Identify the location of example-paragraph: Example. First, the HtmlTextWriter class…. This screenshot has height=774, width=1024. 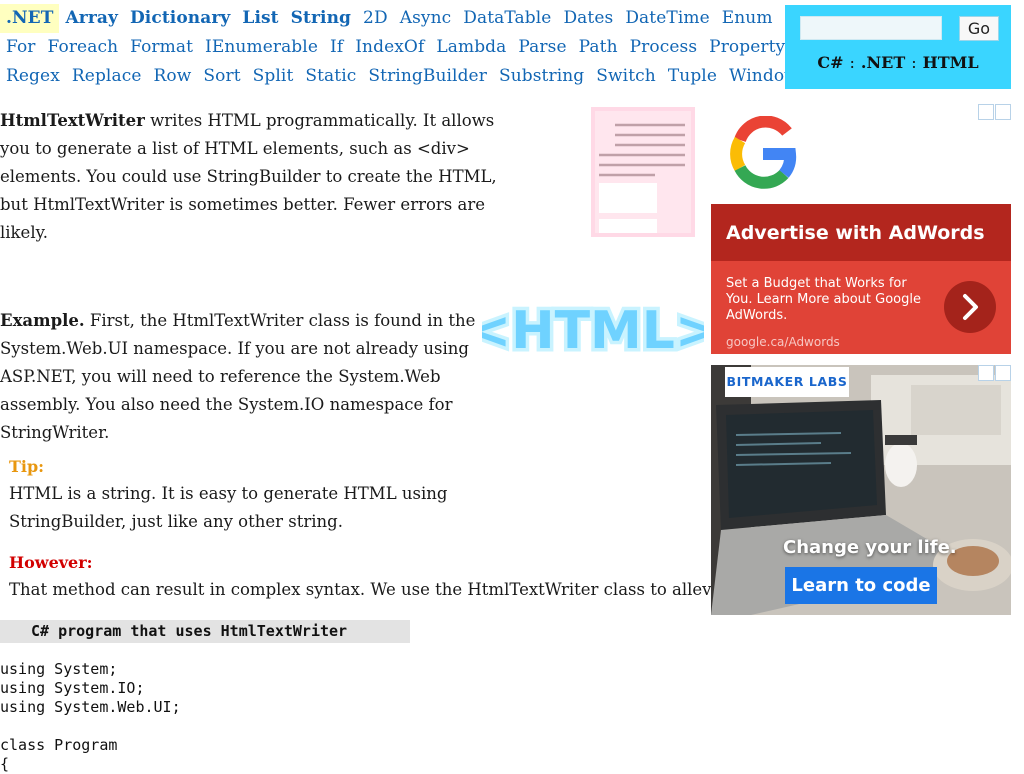
(237, 377).